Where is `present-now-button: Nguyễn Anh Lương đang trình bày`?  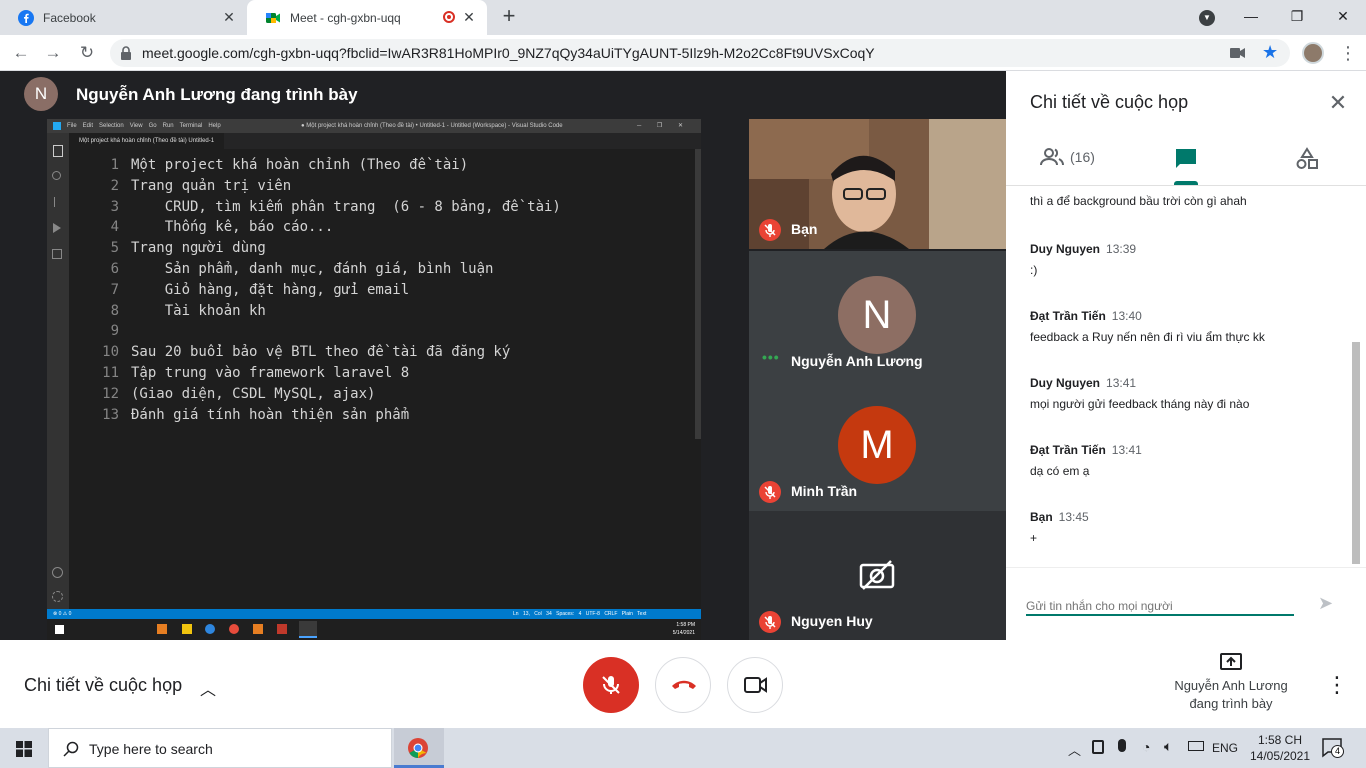
present-now-button: Nguyễn Anh Lương đang trình bày is located at coordinates (1231, 682).